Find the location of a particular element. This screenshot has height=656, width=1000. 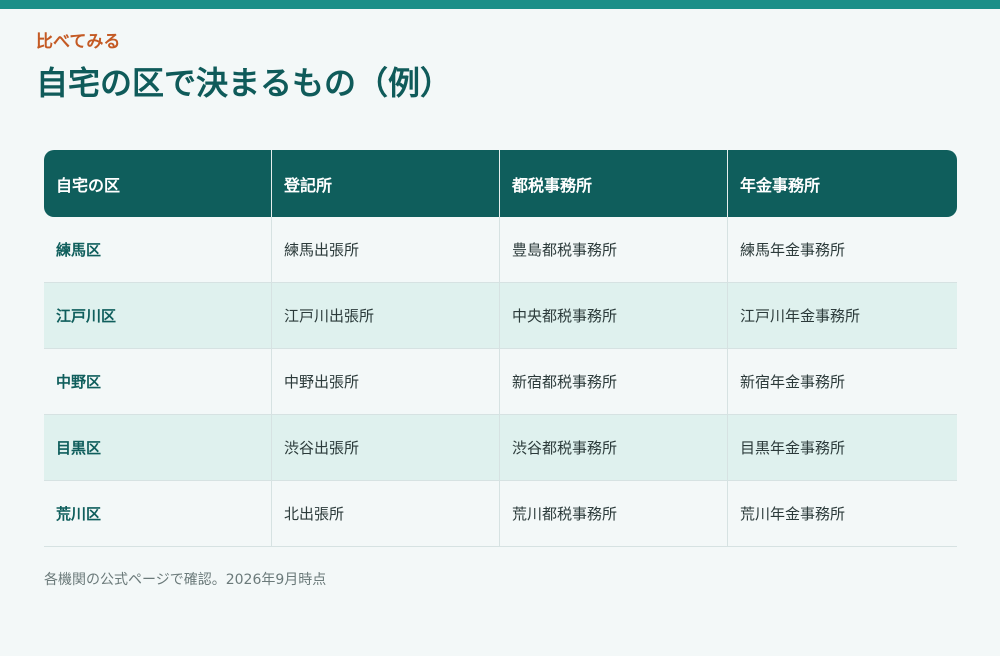

pension-office-cell: 新宿年金事務所 is located at coordinates (842, 382).